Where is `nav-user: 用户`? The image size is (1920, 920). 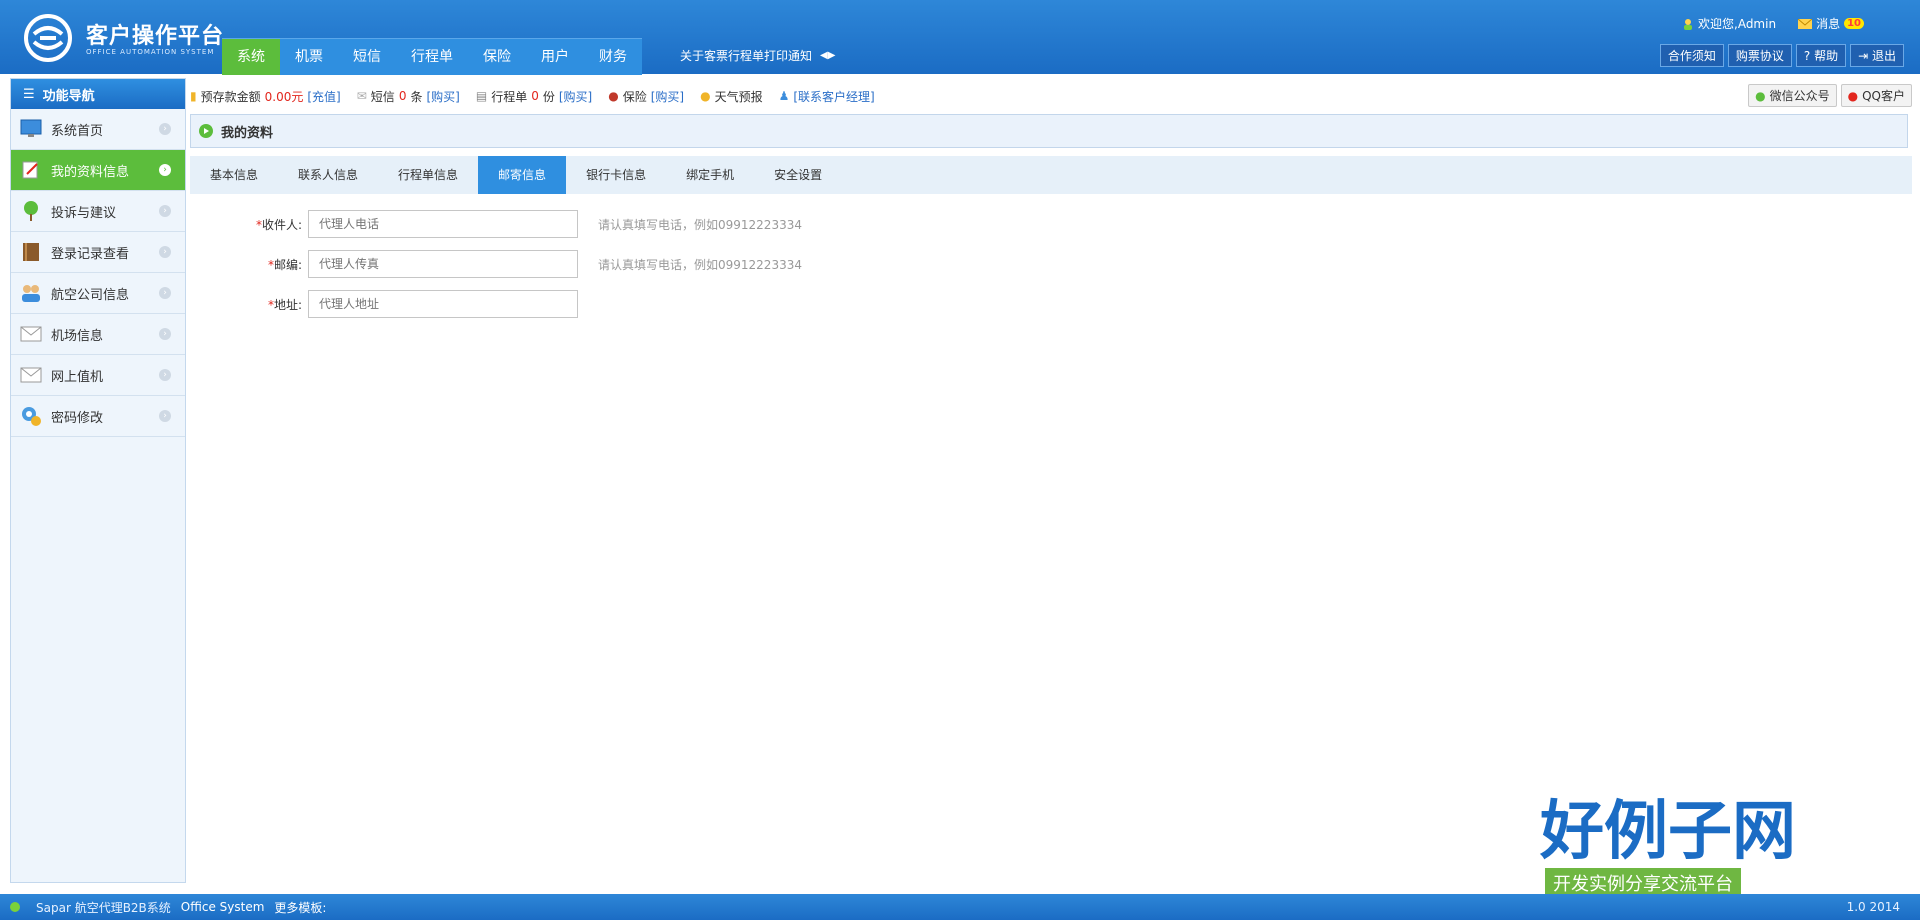 nav-user: 用户 is located at coordinates (555, 57).